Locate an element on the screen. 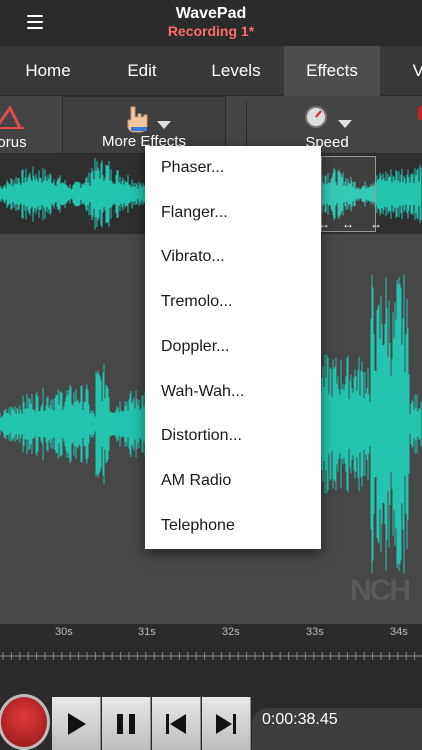 This screenshot has width=422, height=750. main-tabs: Home Edit Levels Effects Vi is located at coordinates (211, 71).